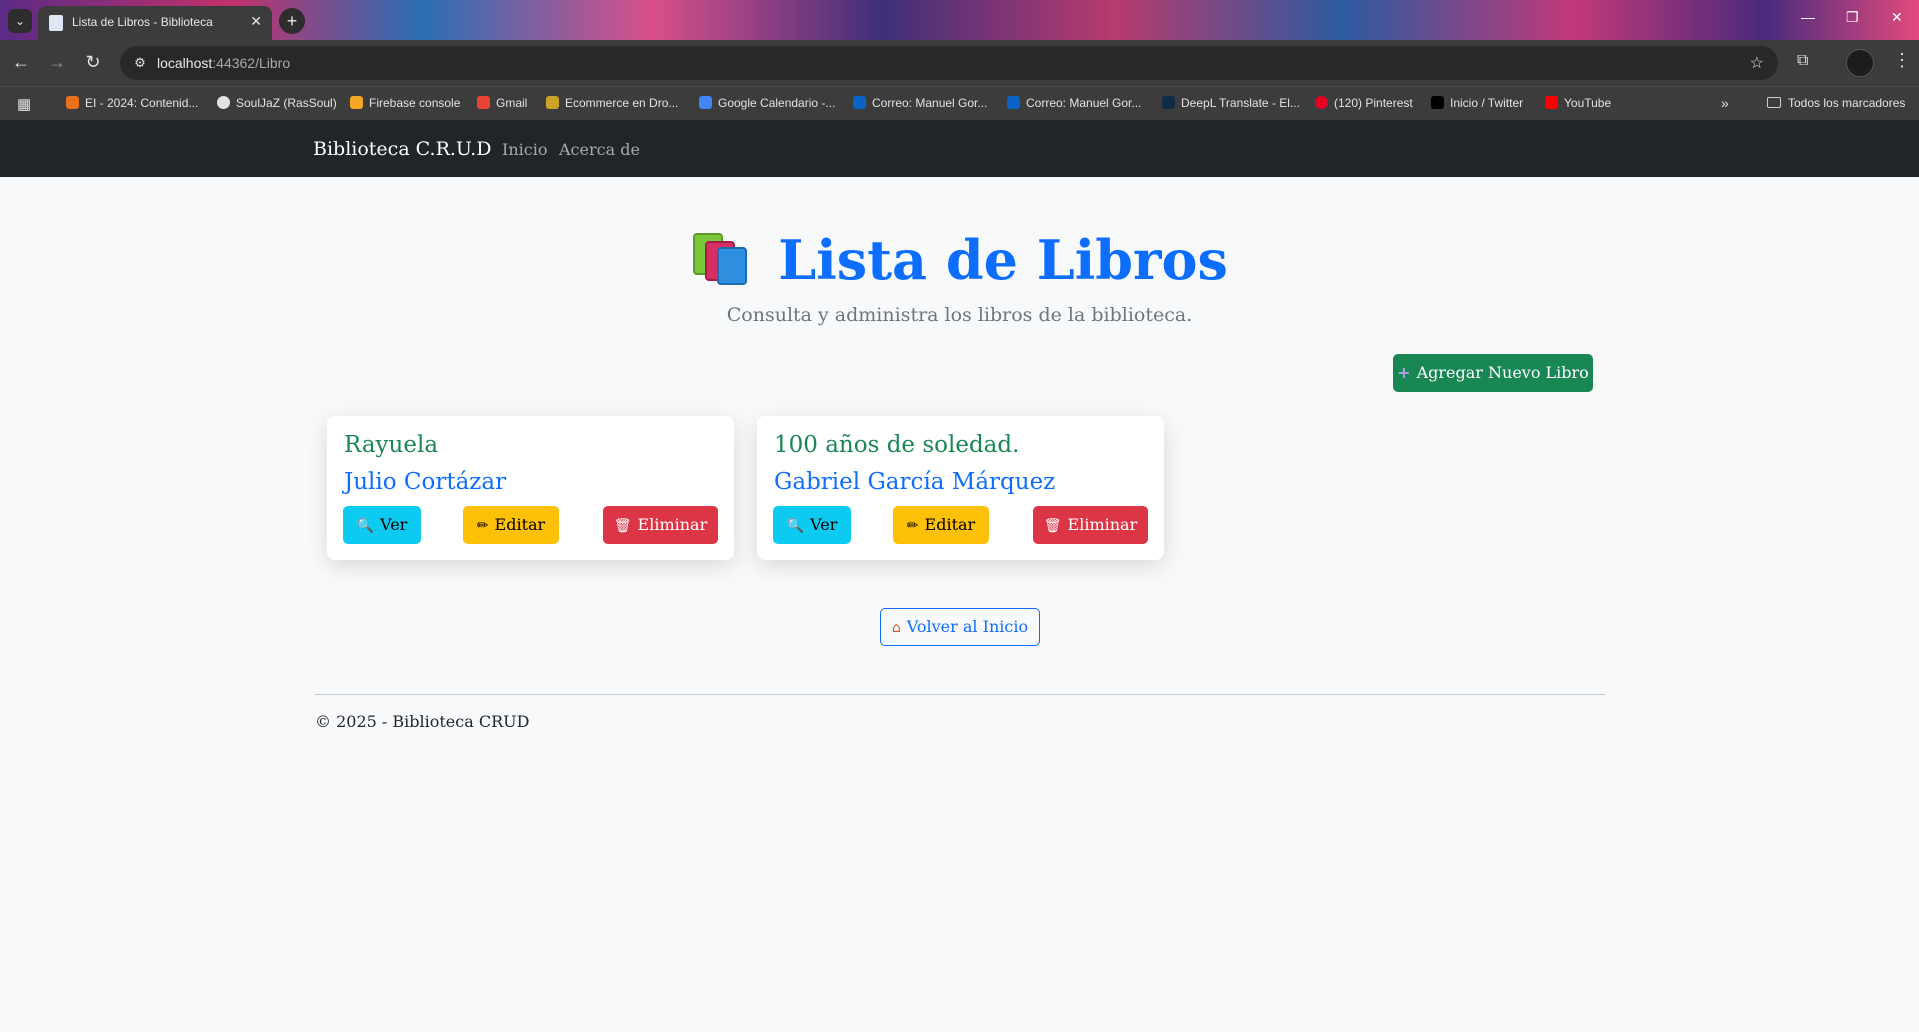  Describe the element at coordinates (1808, 17) in the screenshot. I see `minimize-icon: —` at that location.